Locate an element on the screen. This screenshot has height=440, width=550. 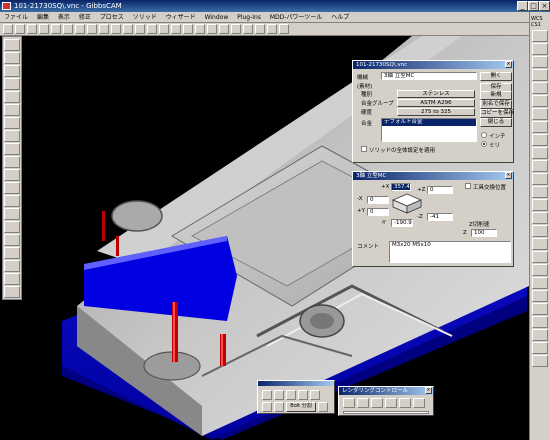
menu-help: ヘルプ is located at coordinates (340, 17).